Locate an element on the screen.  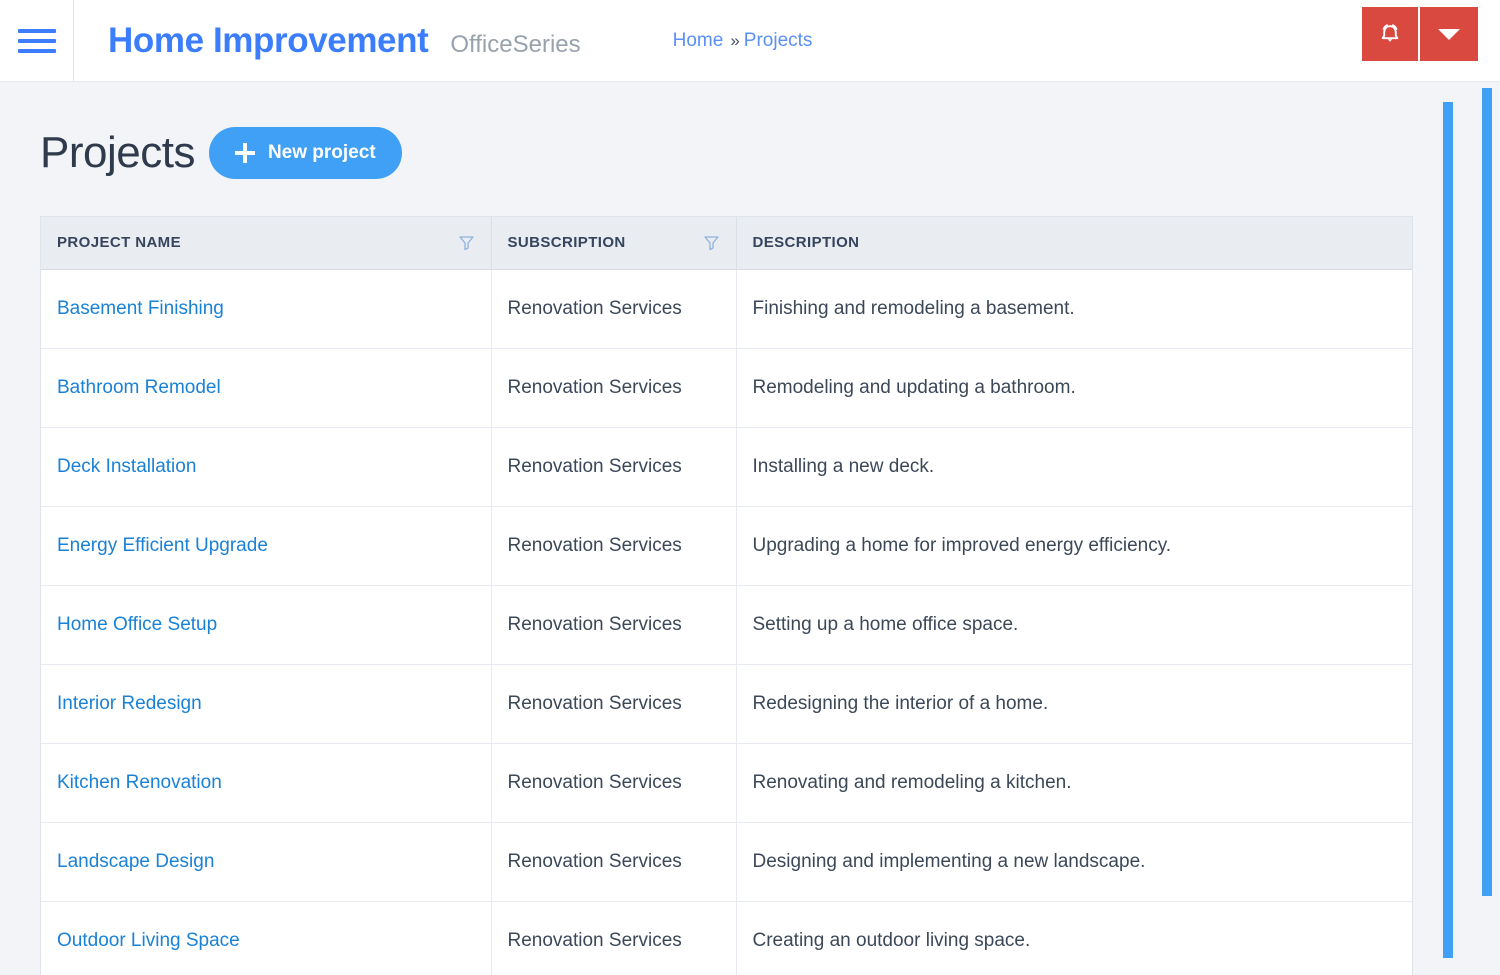
cell-description: Installing a new deck. is located at coordinates (1074, 467).